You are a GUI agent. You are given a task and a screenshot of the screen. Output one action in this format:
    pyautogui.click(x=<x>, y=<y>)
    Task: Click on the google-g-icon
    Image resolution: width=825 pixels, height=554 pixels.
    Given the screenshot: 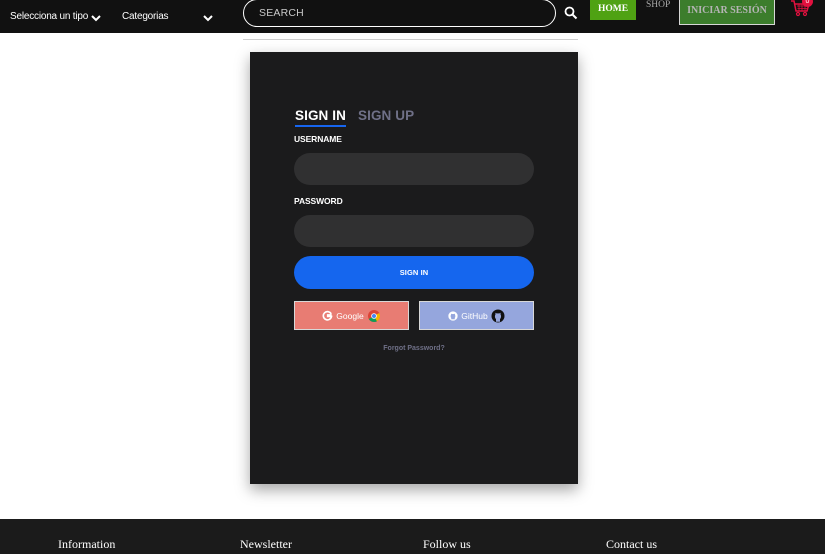 What is the action you would take?
    pyautogui.click(x=327, y=315)
    